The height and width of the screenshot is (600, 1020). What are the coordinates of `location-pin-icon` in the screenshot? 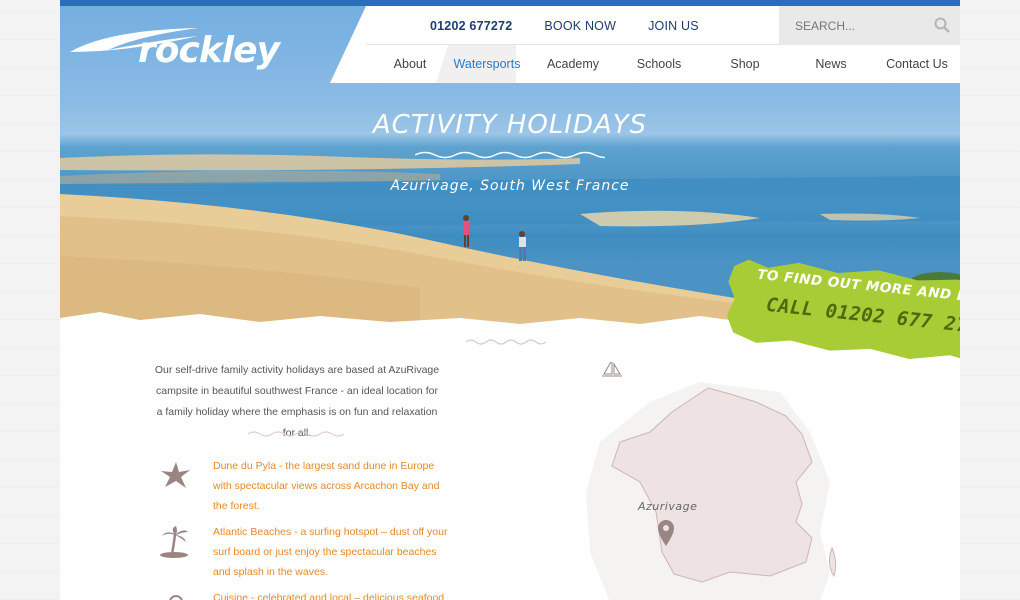 It's located at (666, 533).